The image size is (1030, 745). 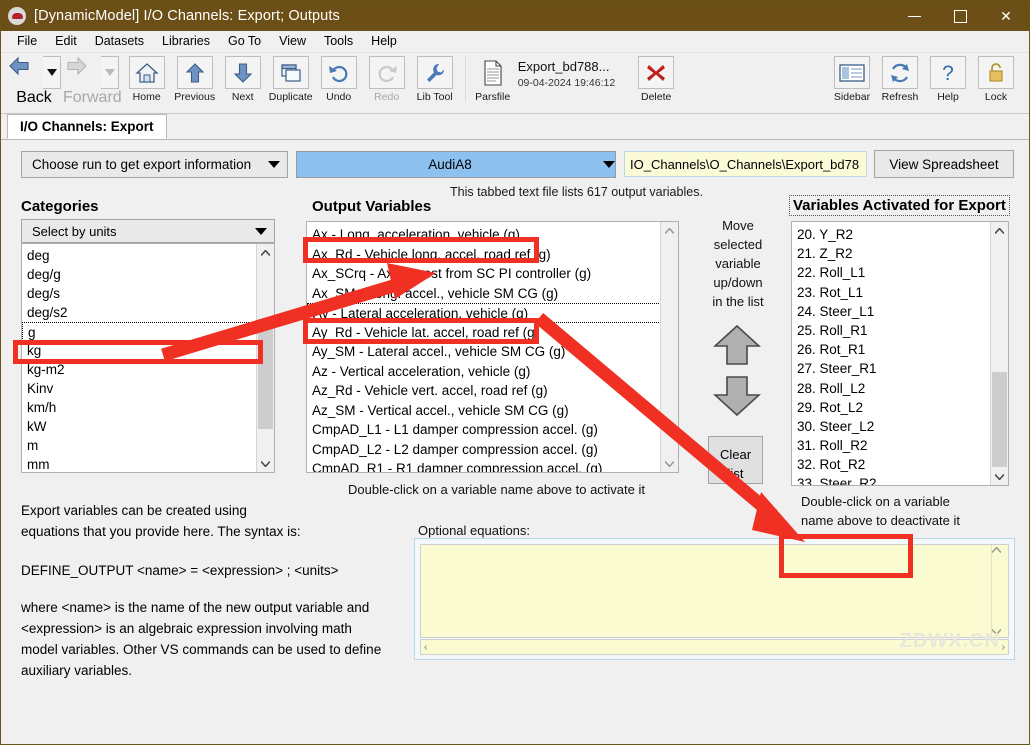 I want to click on category-item: kW, so click(x=139, y=426).